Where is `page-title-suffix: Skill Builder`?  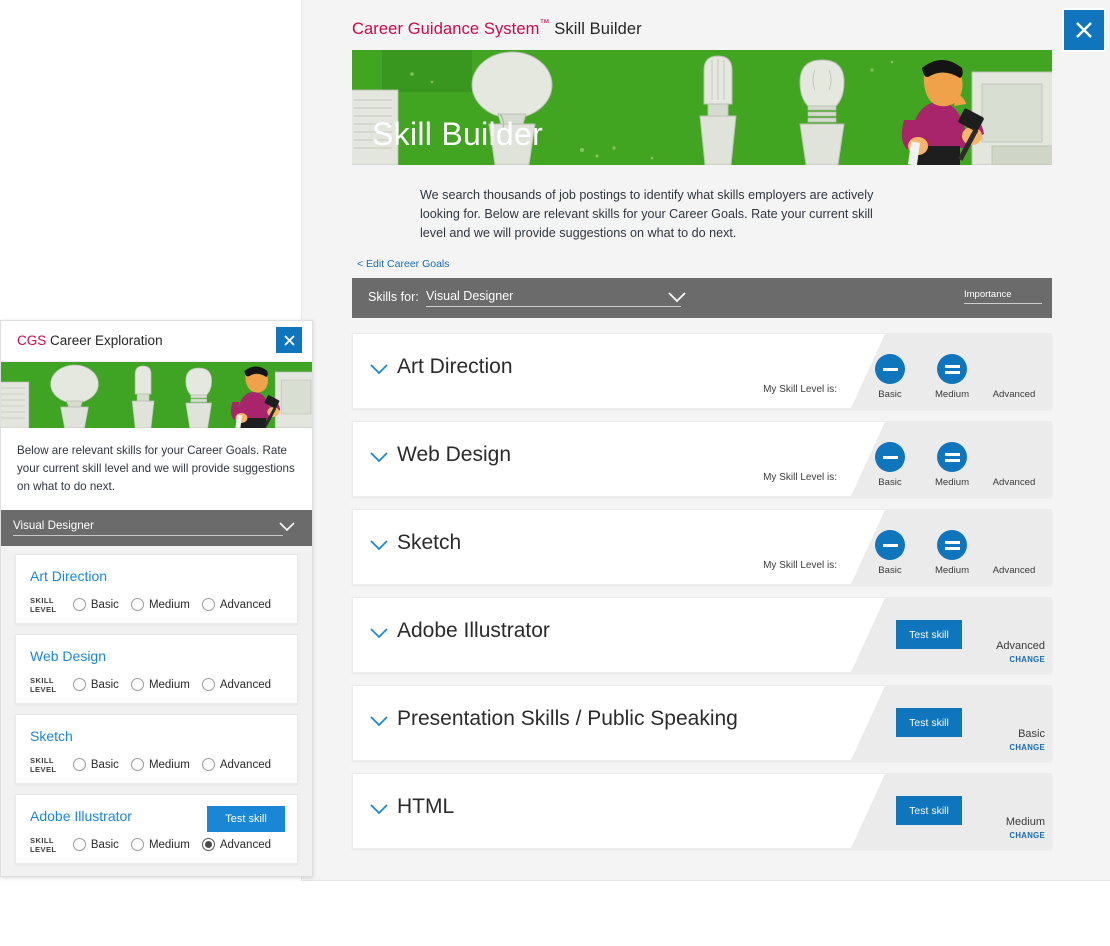
page-title-suffix: Skill Builder is located at coordinates (595, 29).